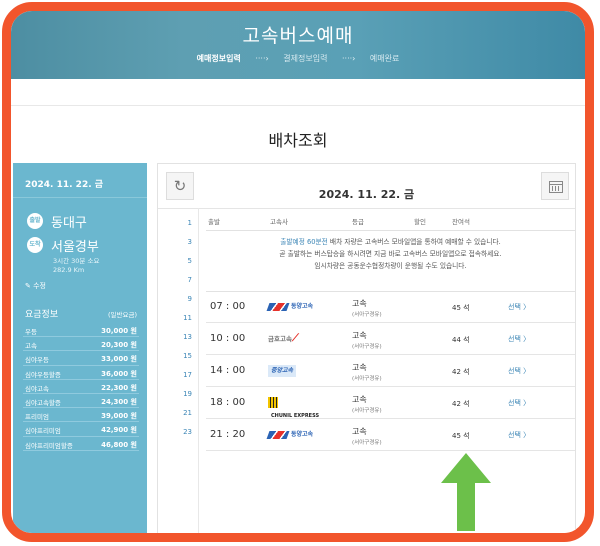 This screenshot has width=600, height=546. Describe the element at coordinates (180, 432) in the screenshot. I see `hour-filter-23: 23` at that location.